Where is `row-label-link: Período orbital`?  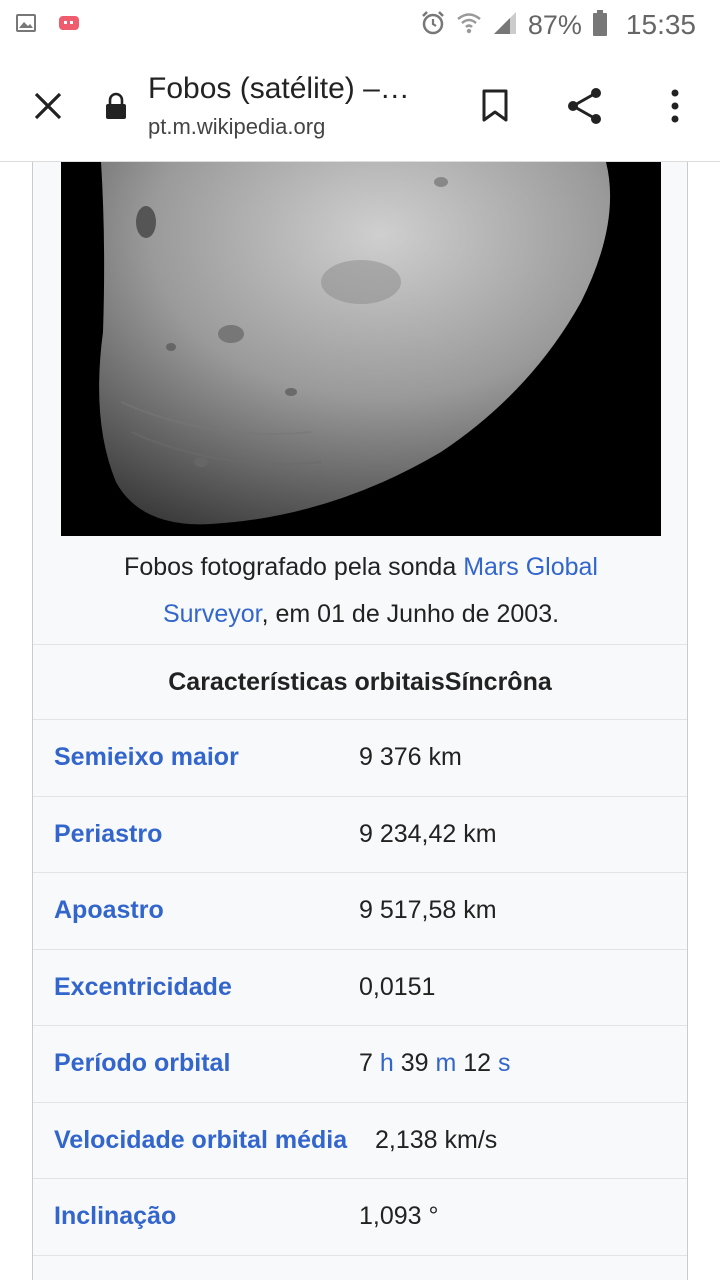 row-label-link: Período orbital is located at coordinates (196, 1063).